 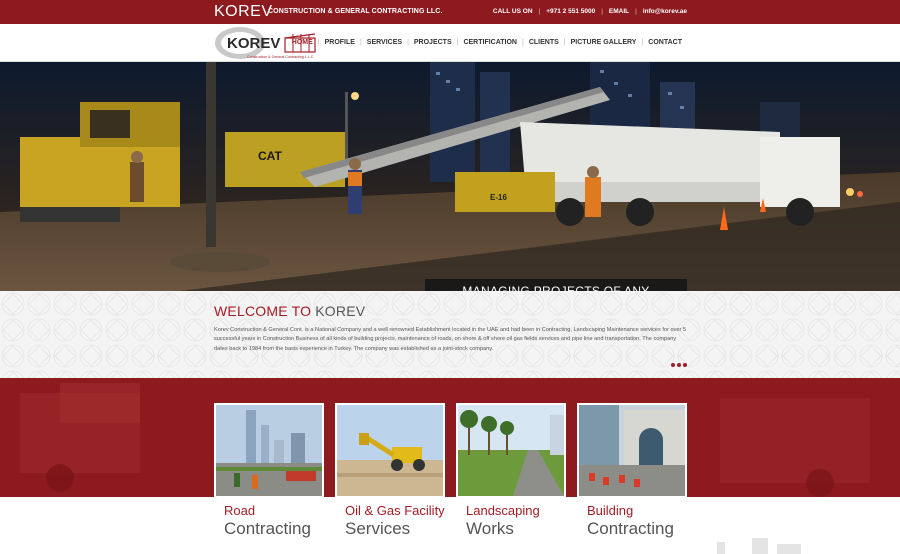 What do you see at coordinates (267, 528) in the screenshot?
I see `service-subtitle-road: Contracting` at bounding box center [267, 528].